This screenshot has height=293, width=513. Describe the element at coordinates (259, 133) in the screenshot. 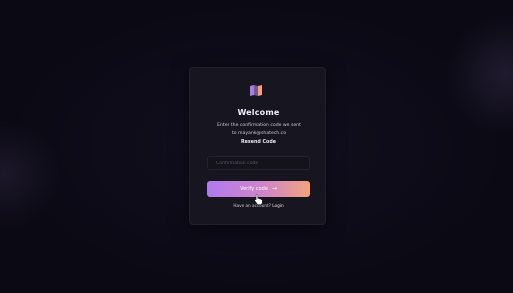

I see `instruction-line-2: to mayank@shatech.co` at that location.